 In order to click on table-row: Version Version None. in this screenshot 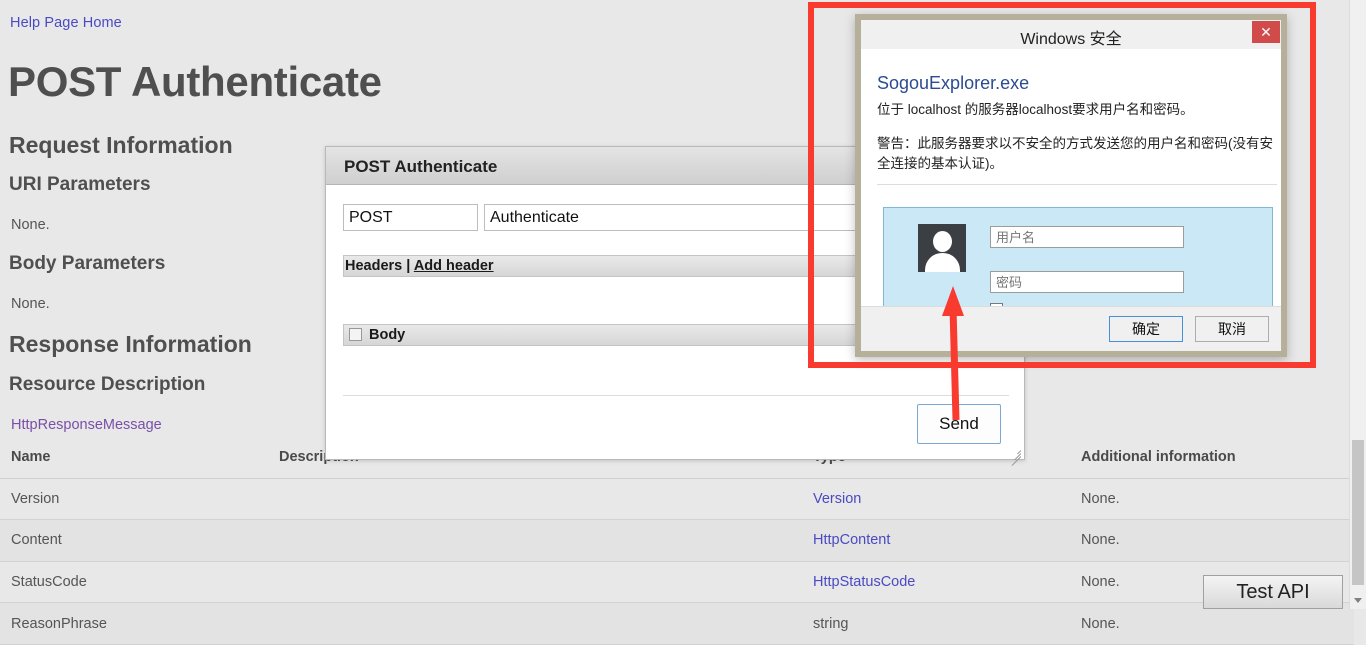, I will do `click(677, 500)`.